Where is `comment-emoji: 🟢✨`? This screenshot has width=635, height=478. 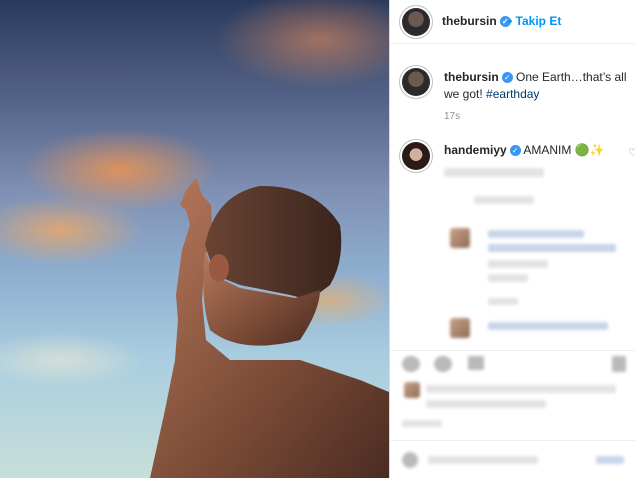 comment-emoji: 🟢✨ is located at coordinates (589, 150).